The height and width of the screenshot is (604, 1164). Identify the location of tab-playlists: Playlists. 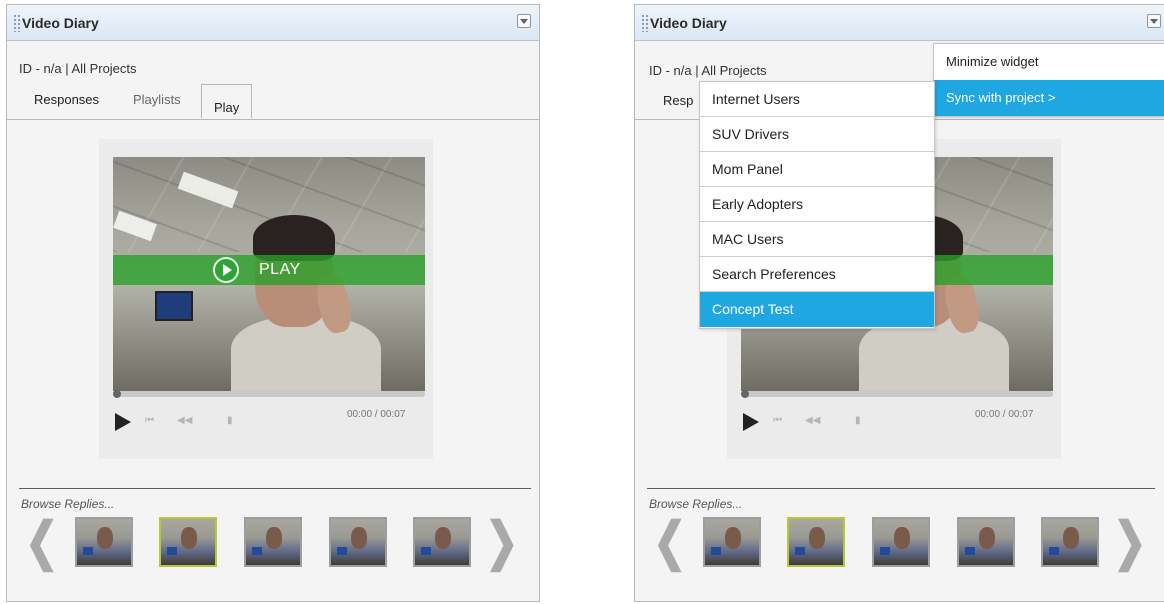
(157, 99).